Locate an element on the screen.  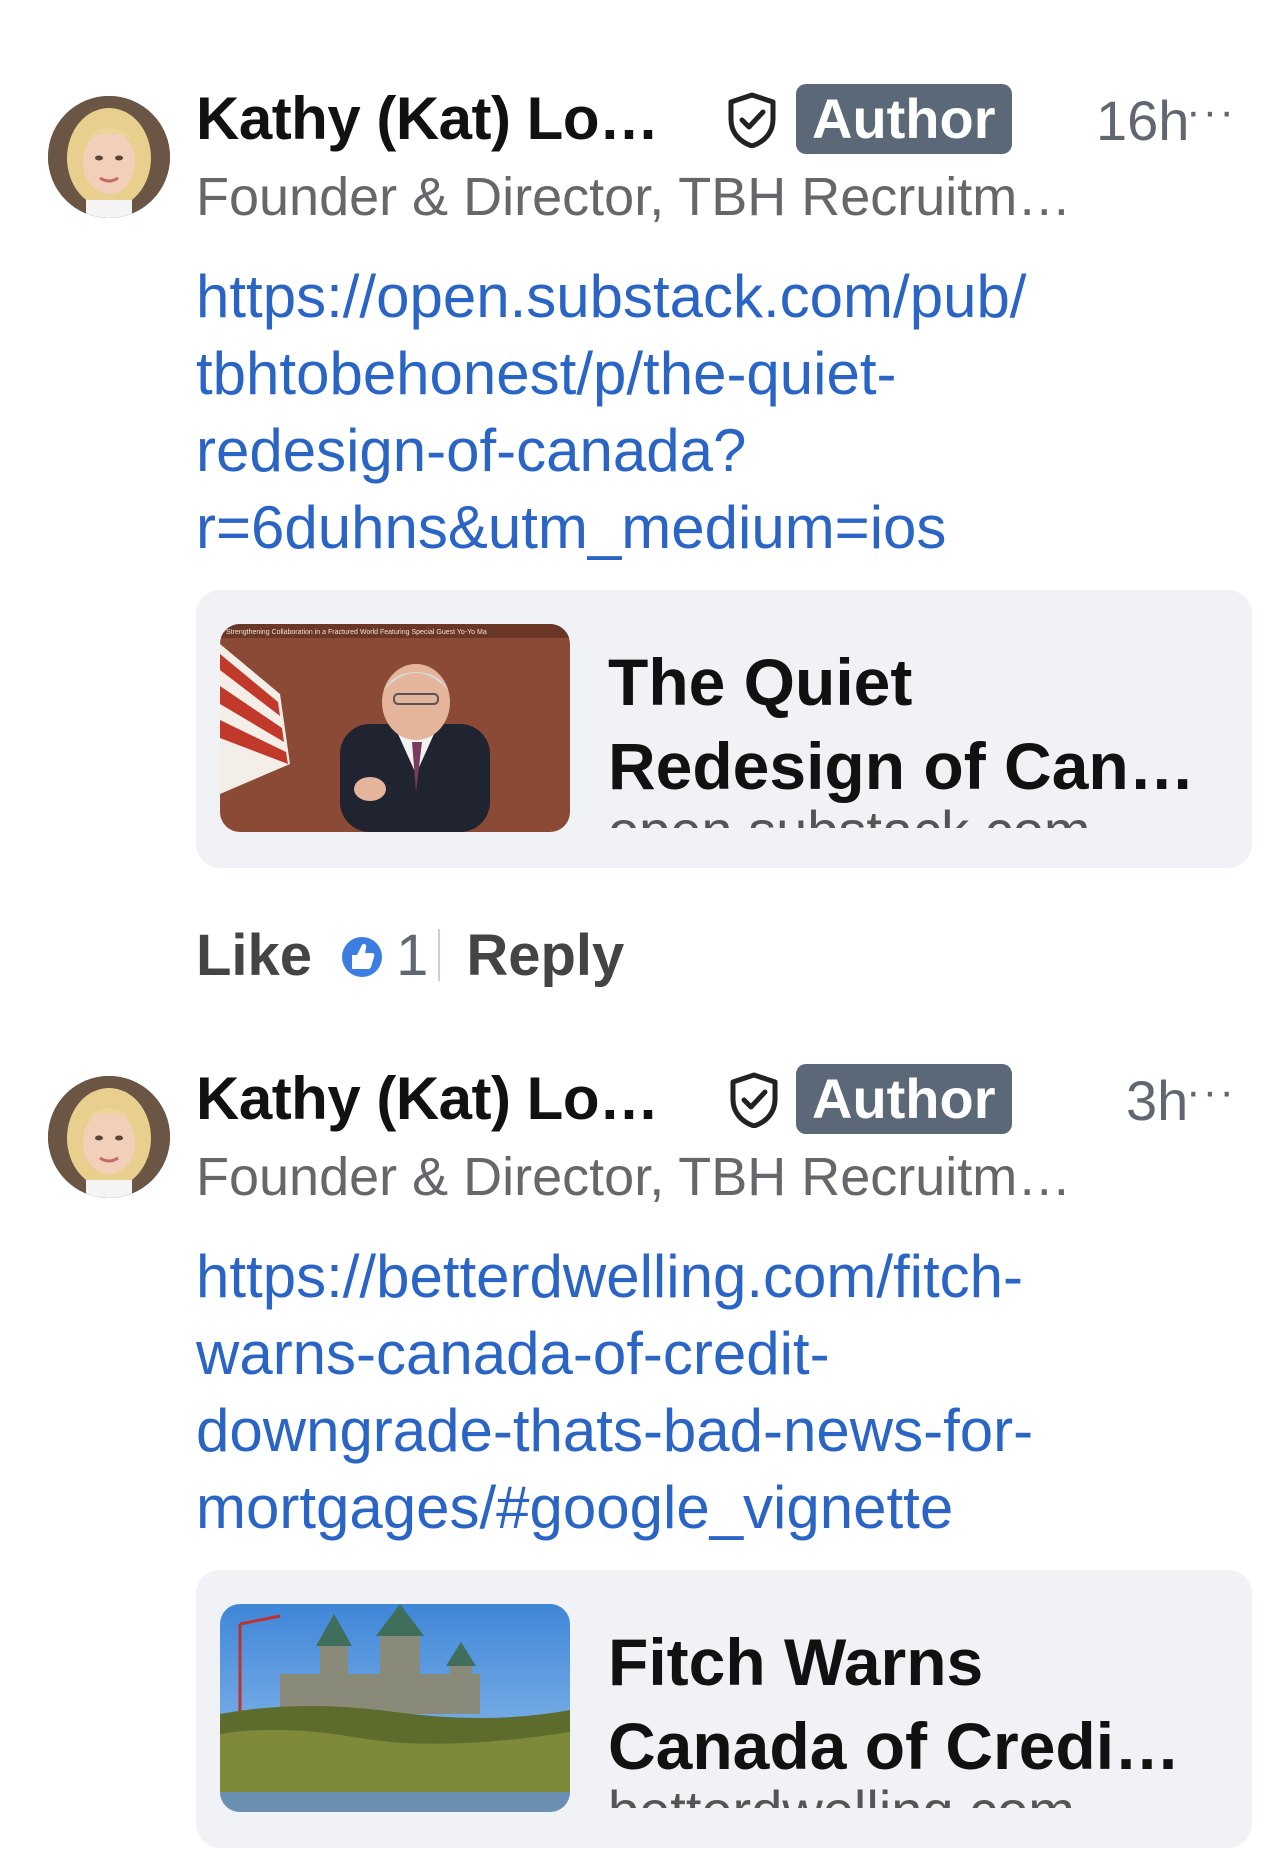
card-title-line: Fitch Warns is located at coordinates (796, 1662).